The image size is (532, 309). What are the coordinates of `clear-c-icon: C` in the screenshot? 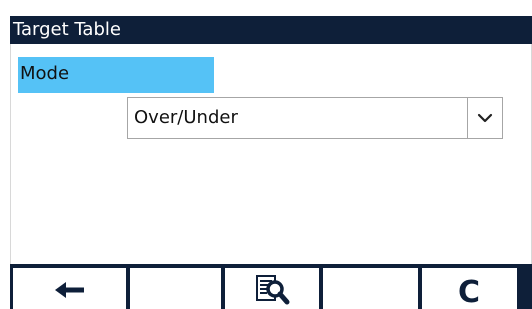 It's located at (469, 292).